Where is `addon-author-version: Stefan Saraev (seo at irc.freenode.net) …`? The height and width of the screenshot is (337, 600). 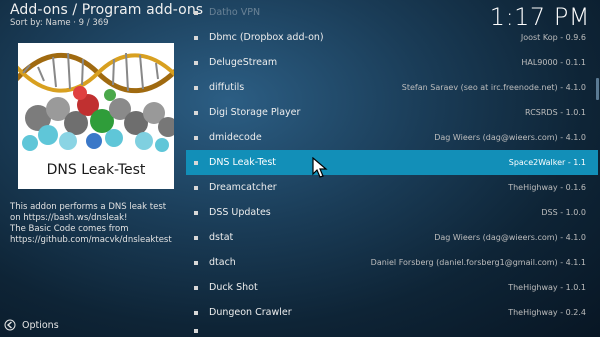
addon-author-version: Stefan Saraev (seo at irc.freenode.net) … is located at coordinates (493, 87).